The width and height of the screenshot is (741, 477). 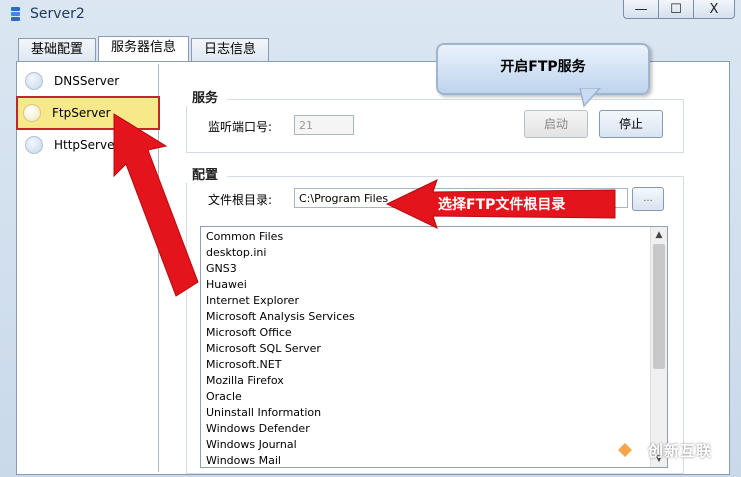 What do you see at coordinates (156, 205) in the screenshot?
I see `arrow-select-ftp-icon` at bounding box center [156, 205].